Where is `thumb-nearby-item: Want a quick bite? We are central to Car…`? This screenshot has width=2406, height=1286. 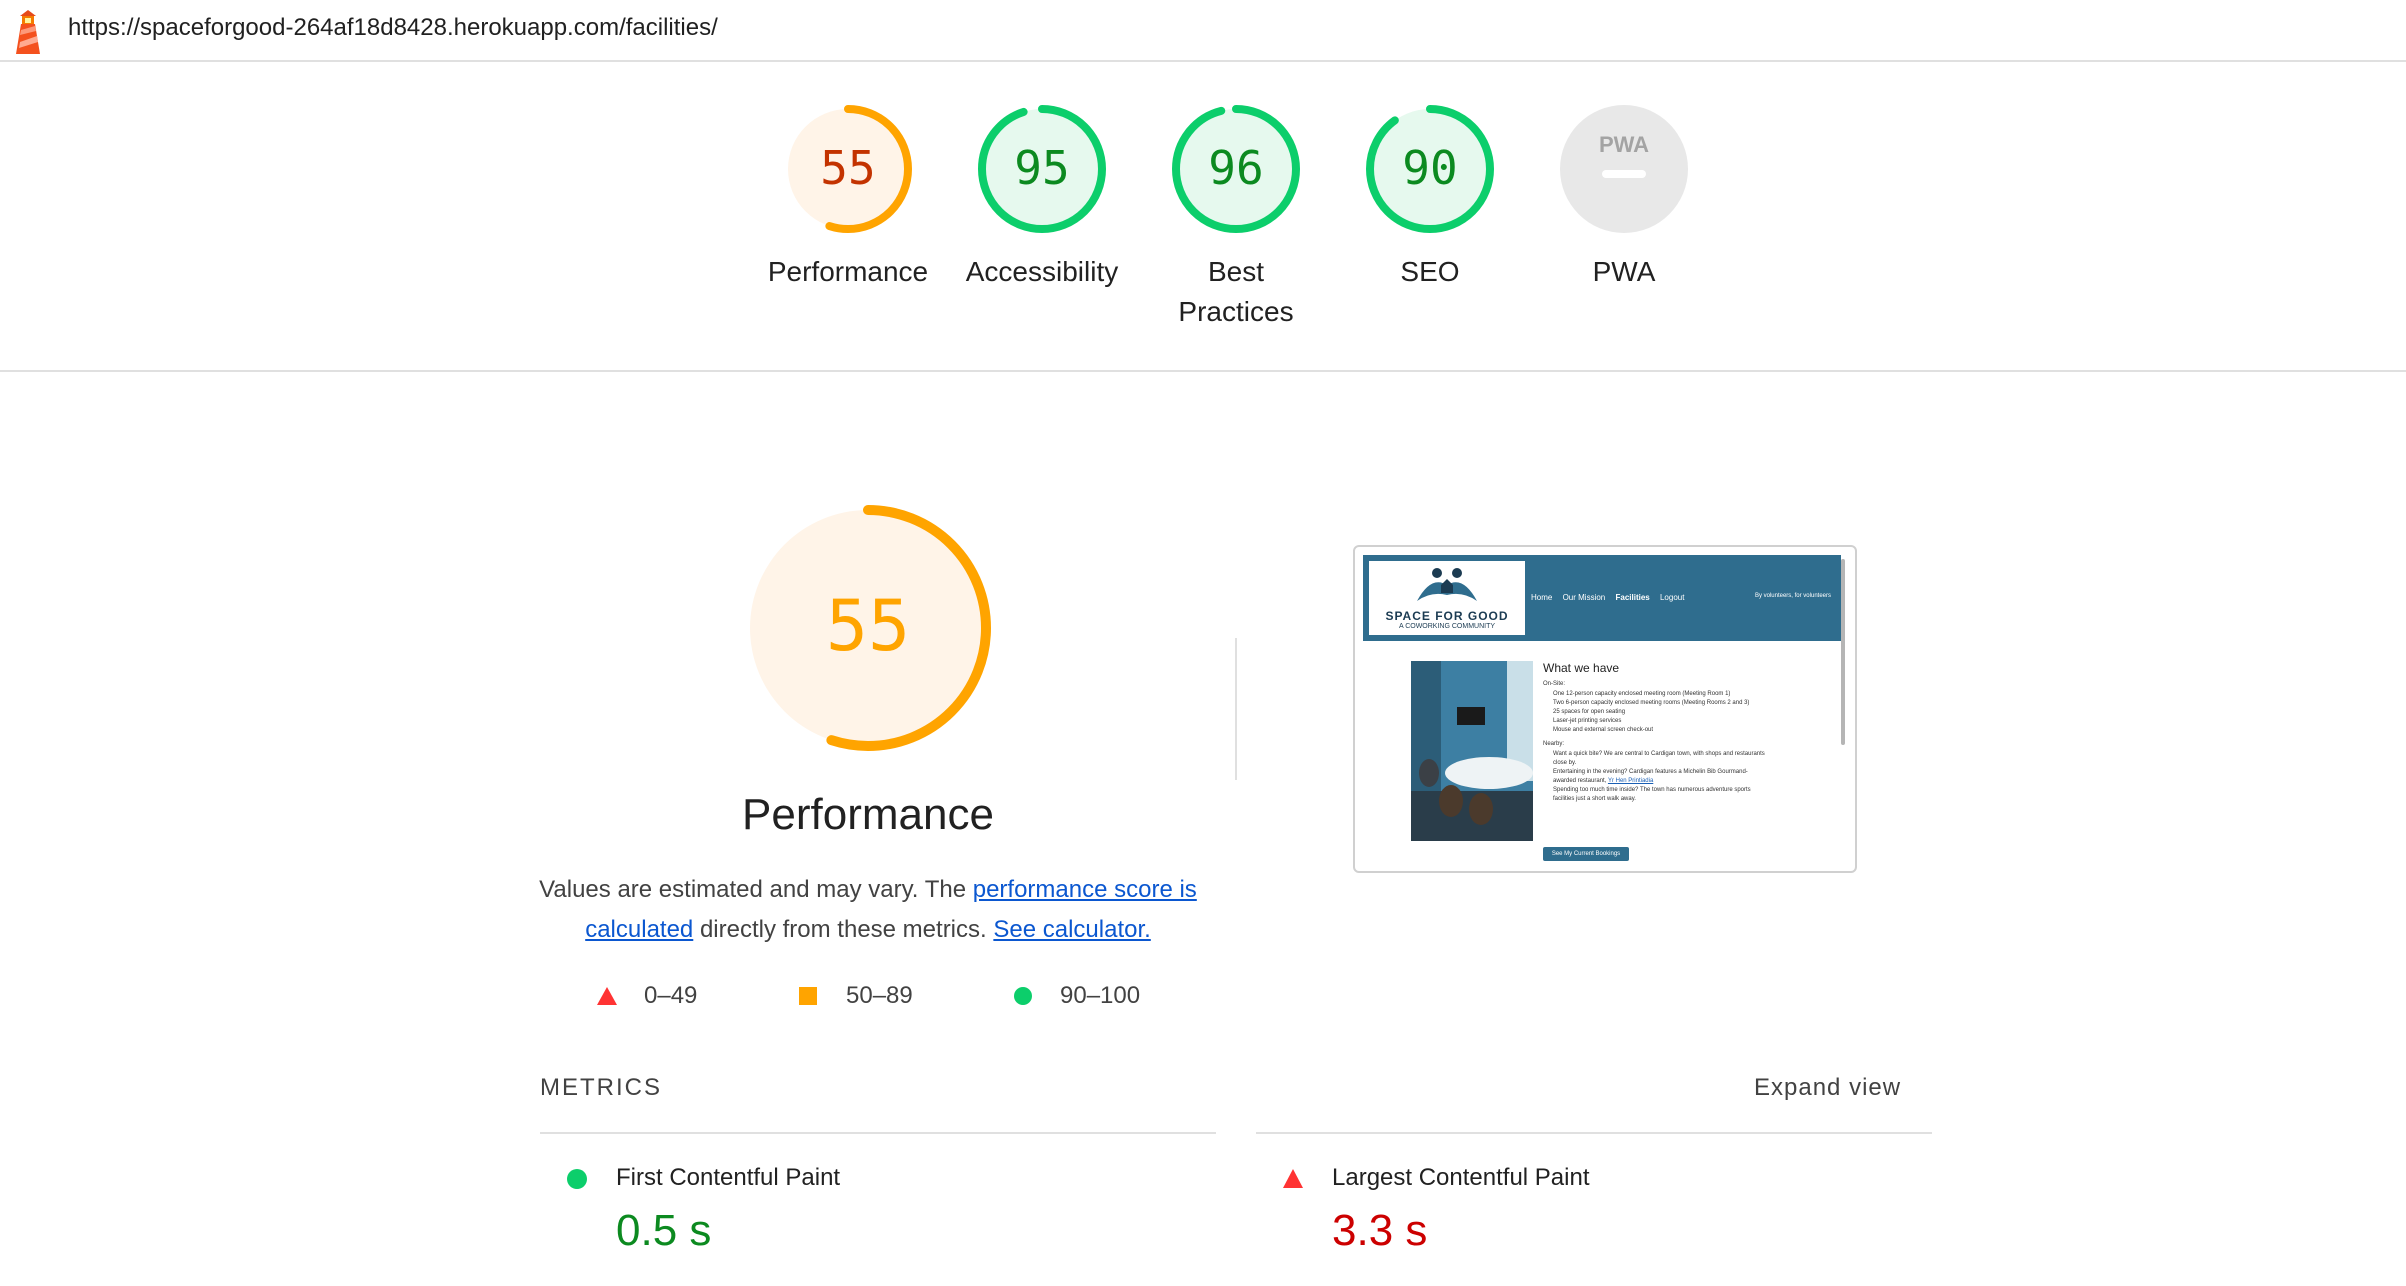 thumb-nearby-item: Want a quick bite? We are central to Car… is located at coordinates (1659, 754).